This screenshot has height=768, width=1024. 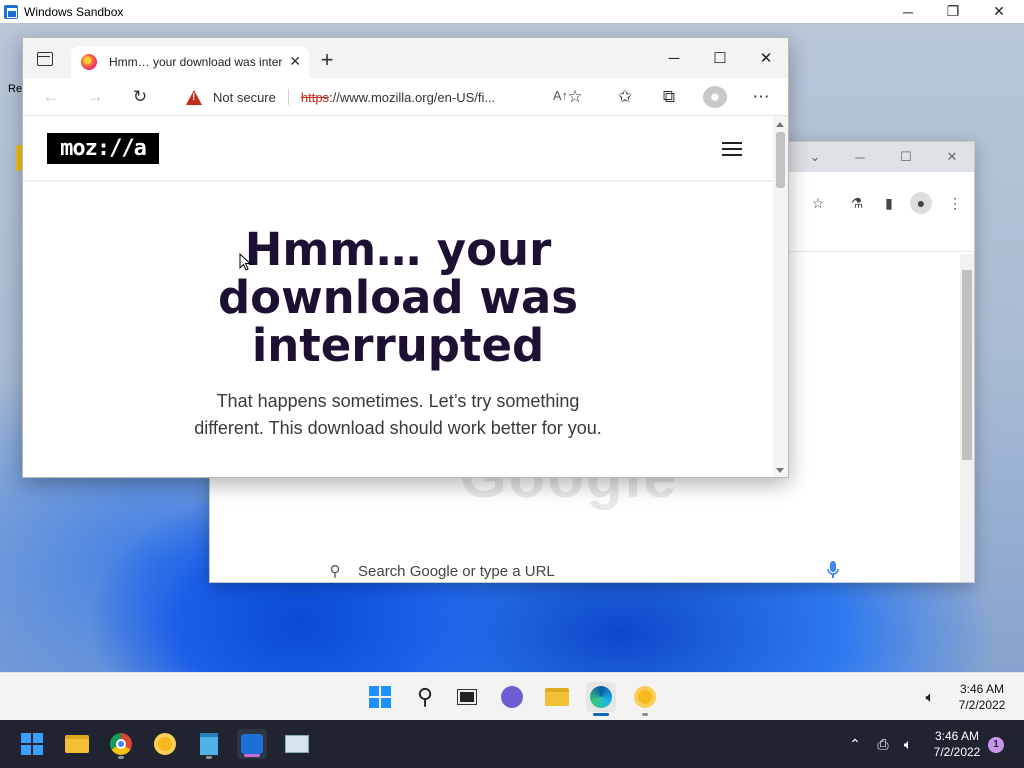 I want to click on chrome-scrollbar, so click(x=967, y=418).